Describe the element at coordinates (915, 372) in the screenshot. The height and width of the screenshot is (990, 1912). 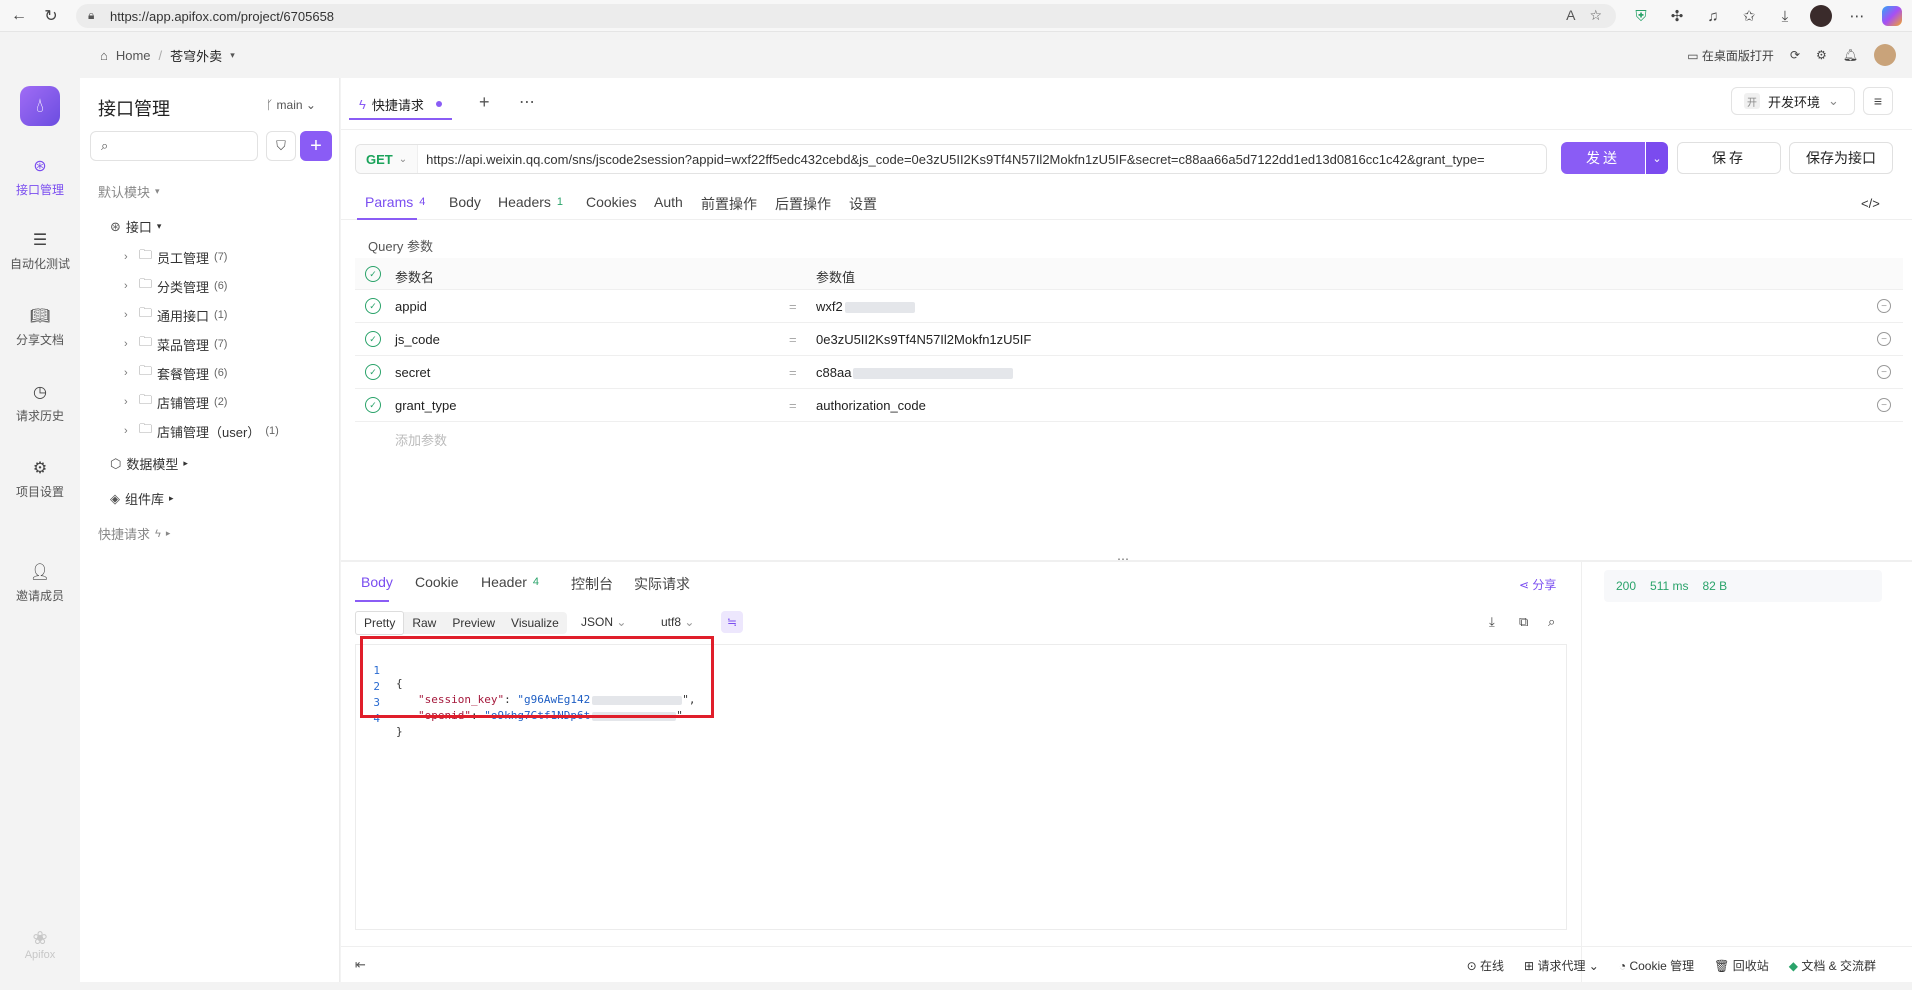
I see `param-value: c88aa` at that location.